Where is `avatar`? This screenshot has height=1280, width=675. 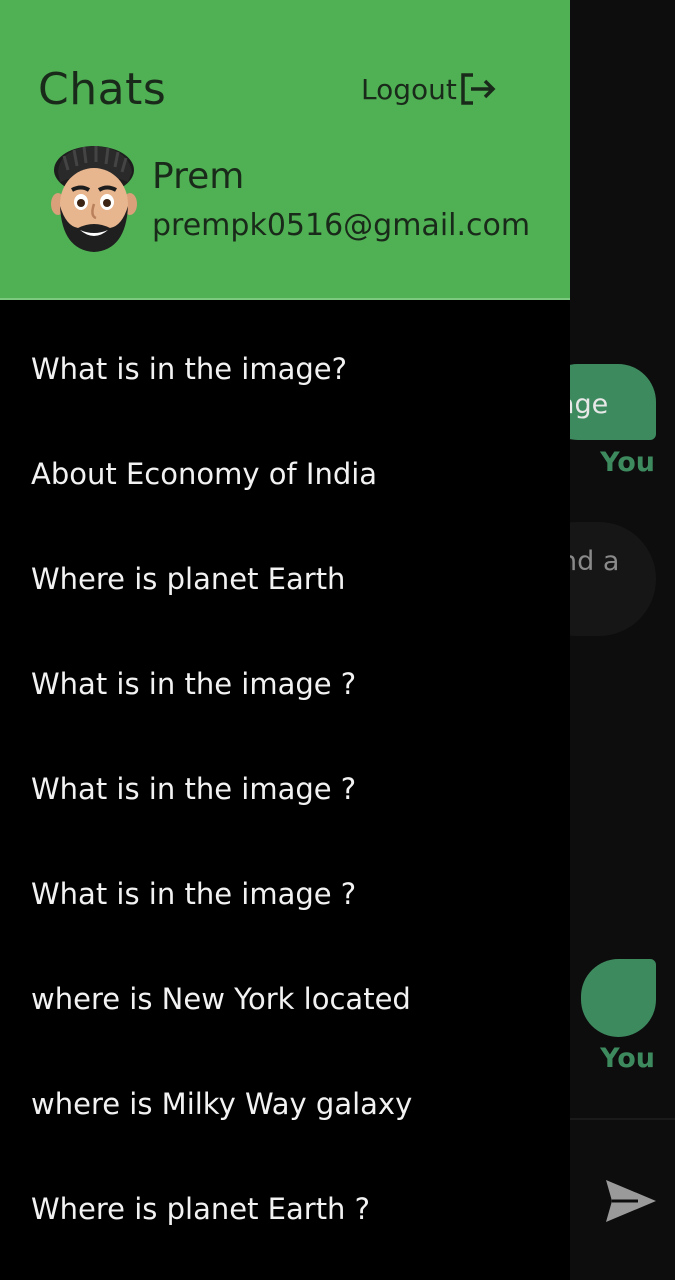 avatar is located at coordinates (94, 199).